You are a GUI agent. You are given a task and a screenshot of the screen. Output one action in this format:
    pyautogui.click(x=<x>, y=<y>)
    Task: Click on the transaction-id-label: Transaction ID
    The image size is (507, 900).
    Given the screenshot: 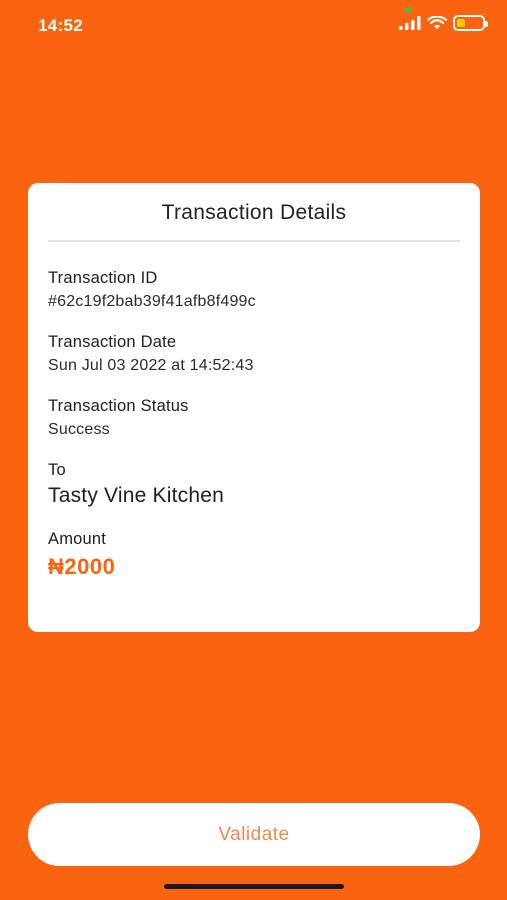 What is the action you would take?
    pyautogui.click(x=103, y=278)
    